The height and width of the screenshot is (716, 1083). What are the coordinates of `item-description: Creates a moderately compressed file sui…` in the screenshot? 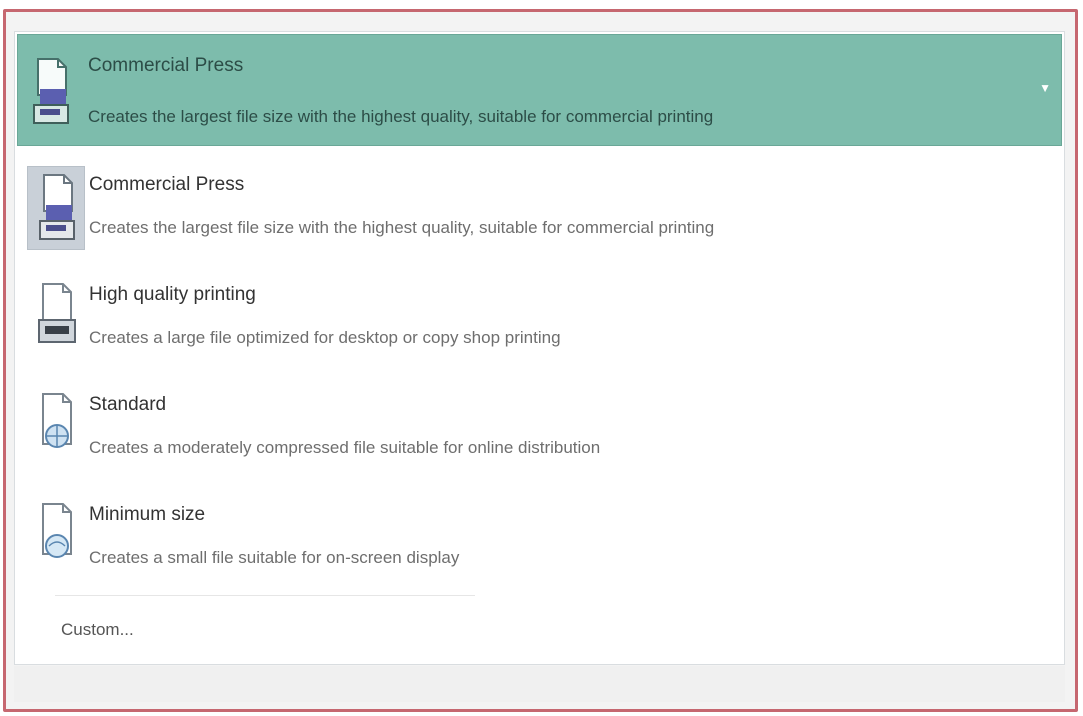 It's located at (345, 447).